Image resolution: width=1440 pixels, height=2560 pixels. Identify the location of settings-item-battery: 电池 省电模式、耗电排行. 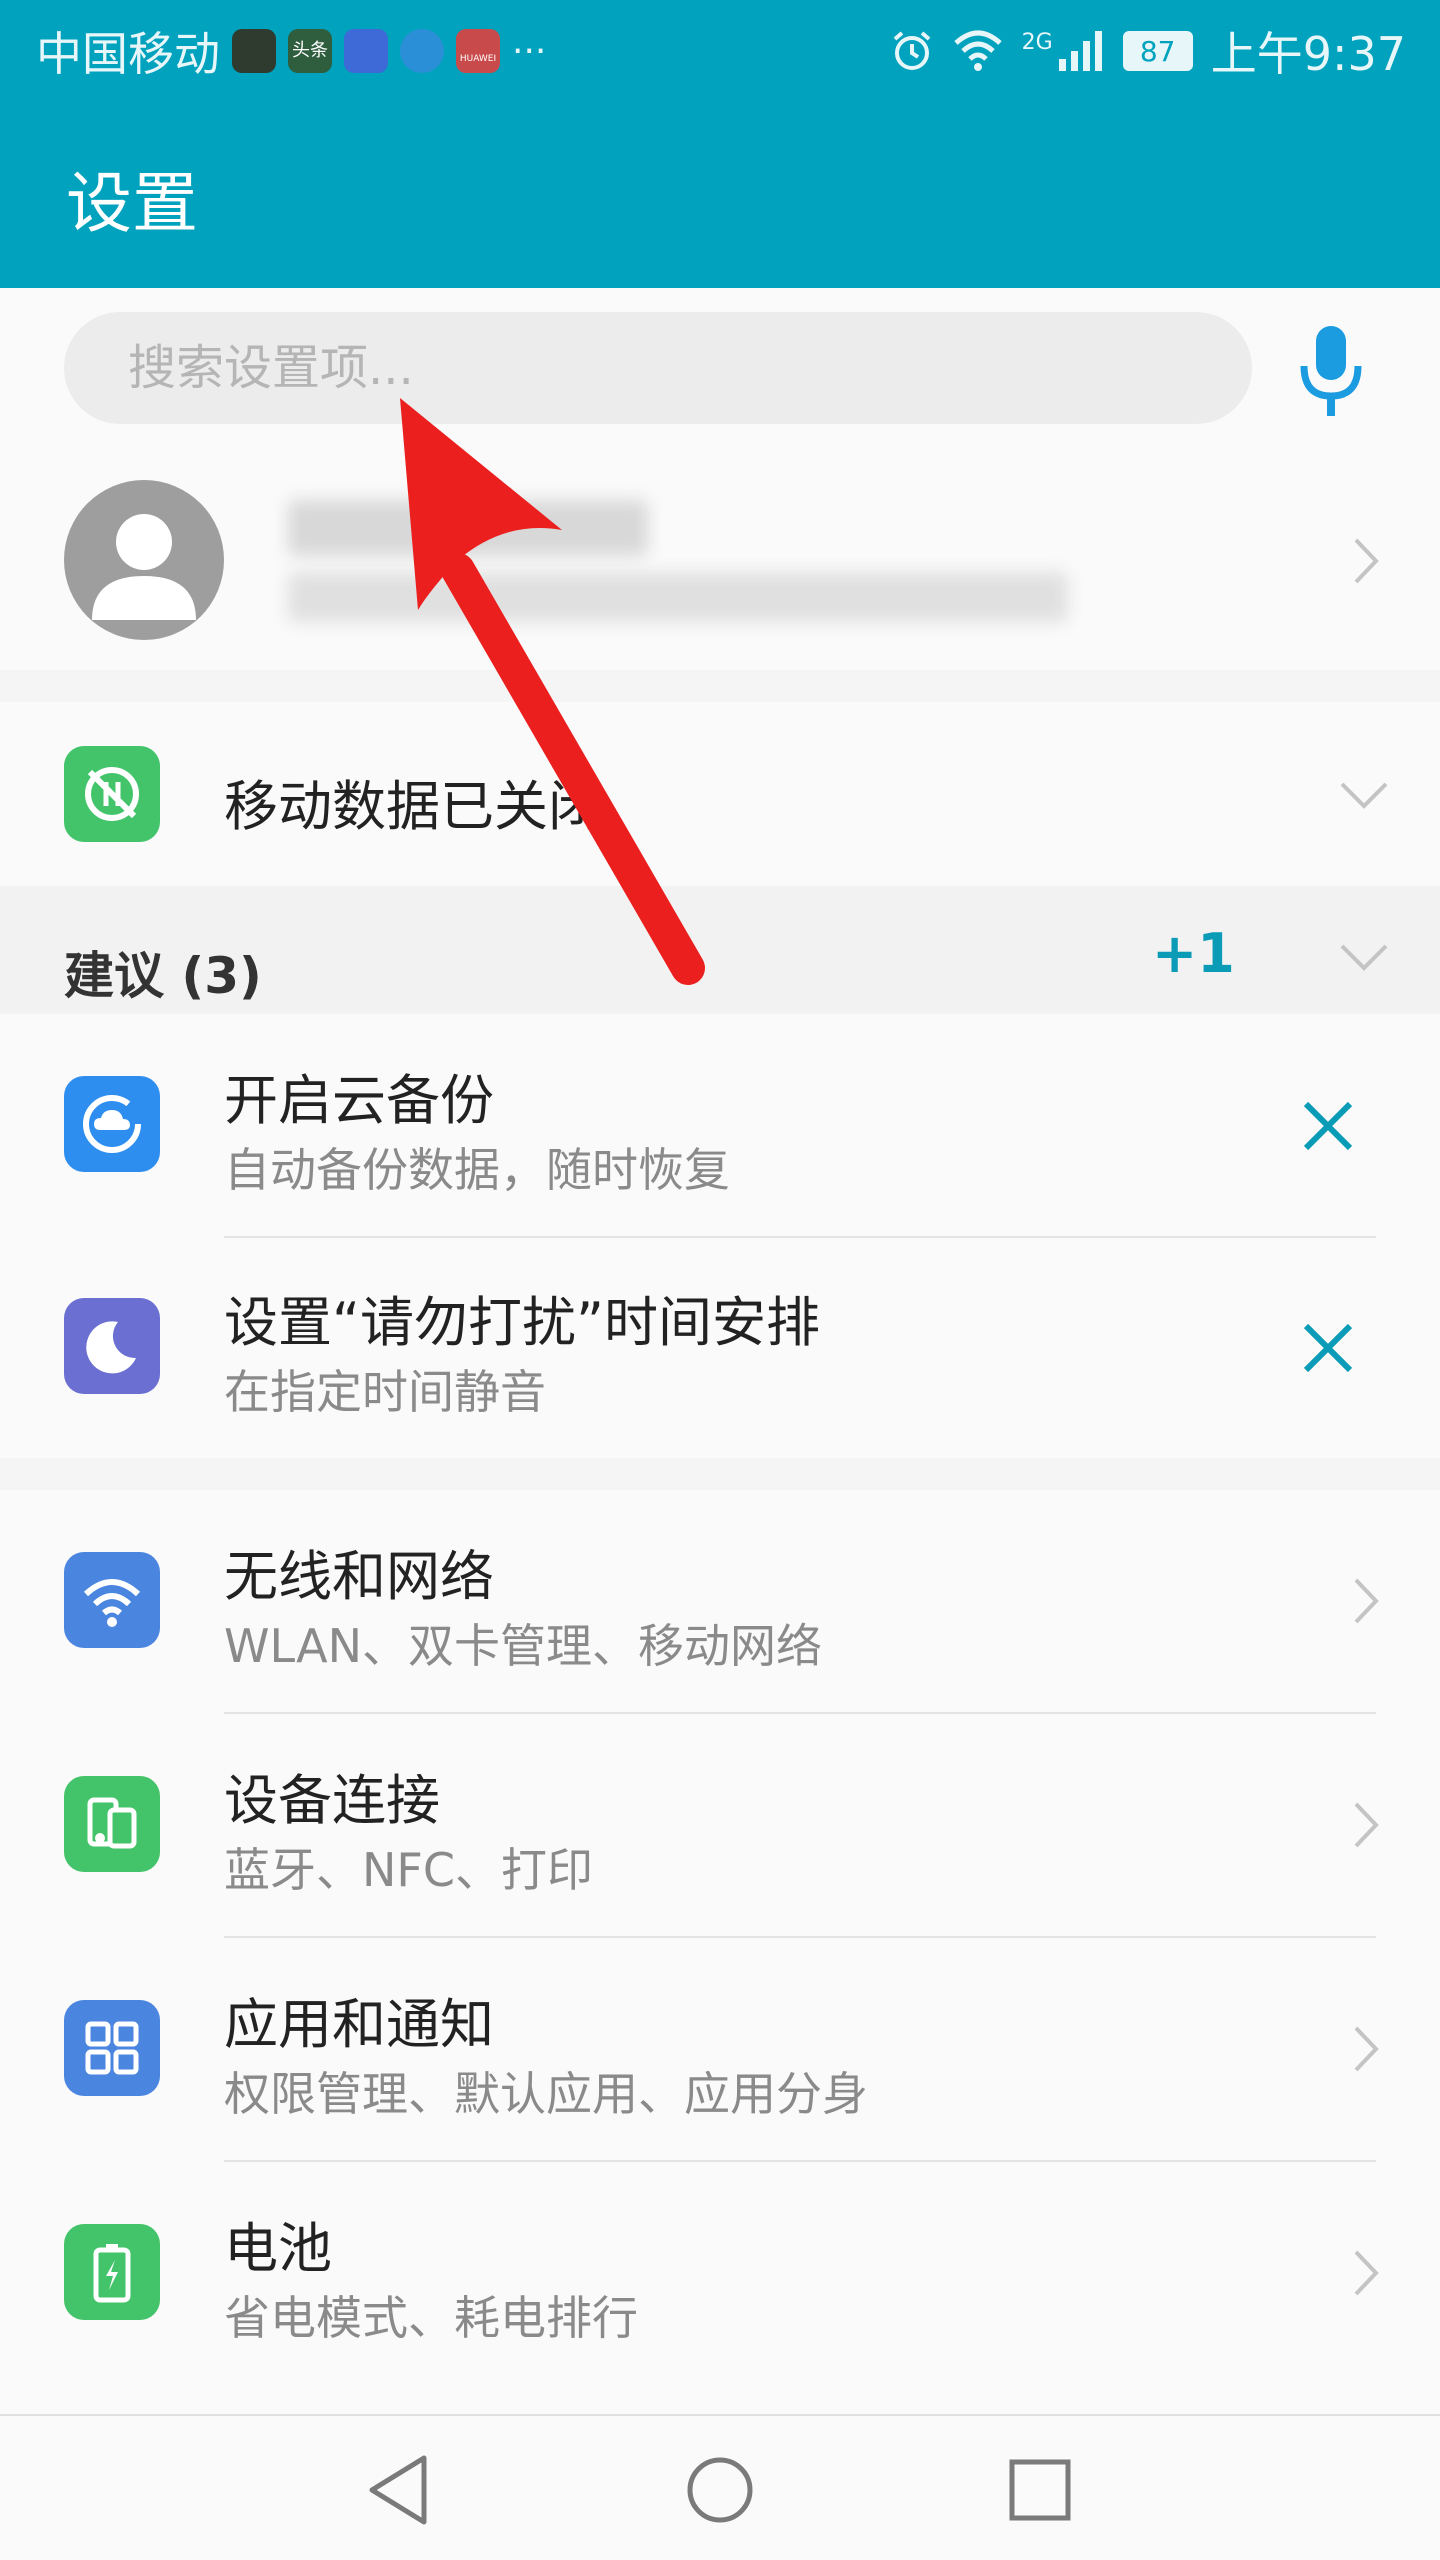
(720, 2273).